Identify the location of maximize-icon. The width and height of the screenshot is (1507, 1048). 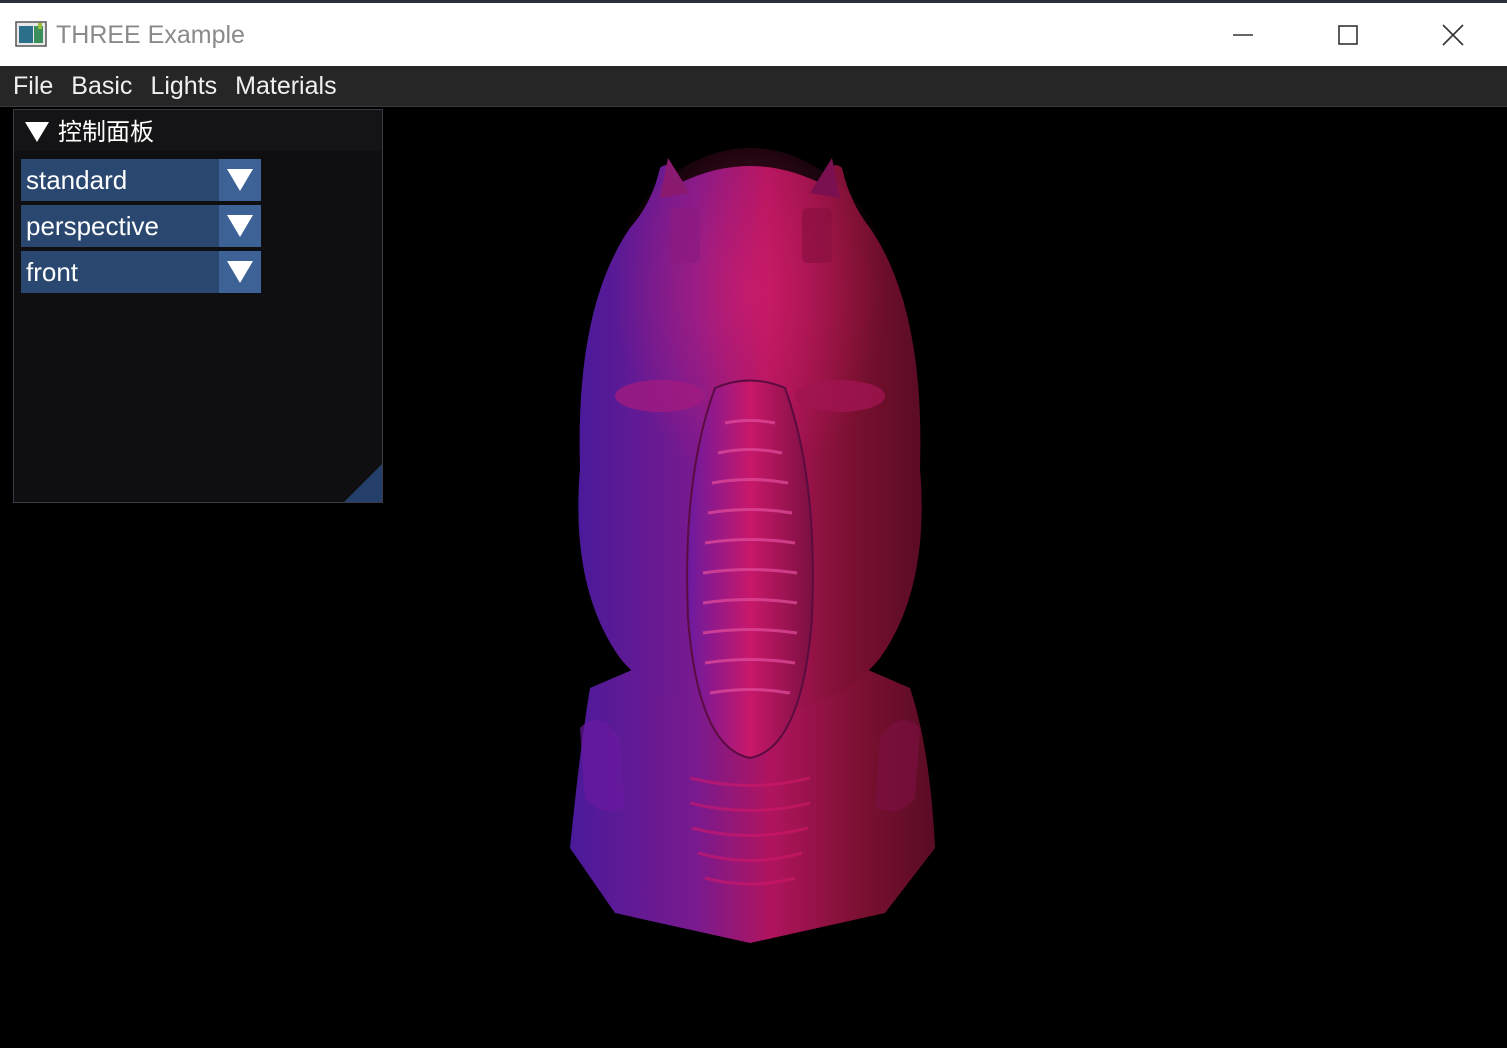
(1348, 35).